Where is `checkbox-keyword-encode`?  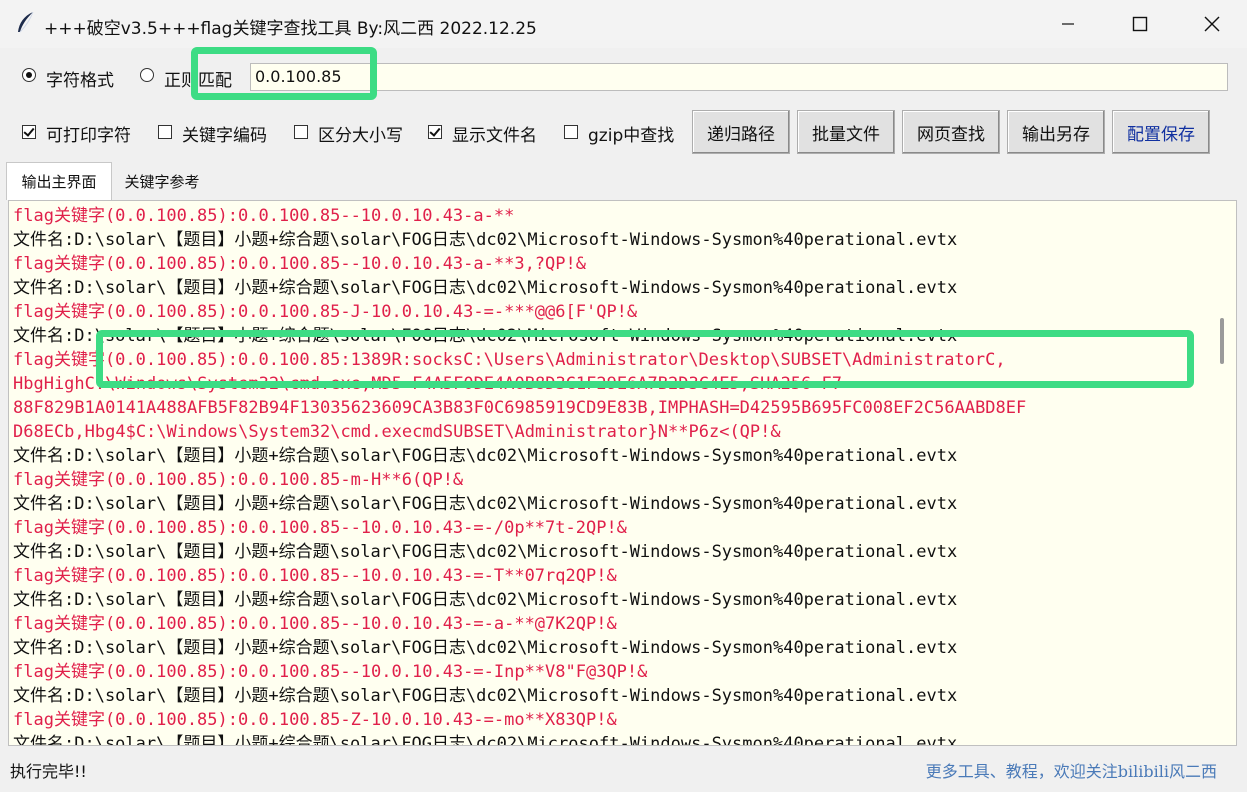 checkbox-keyword-encode is located at coordinates (165, 132).